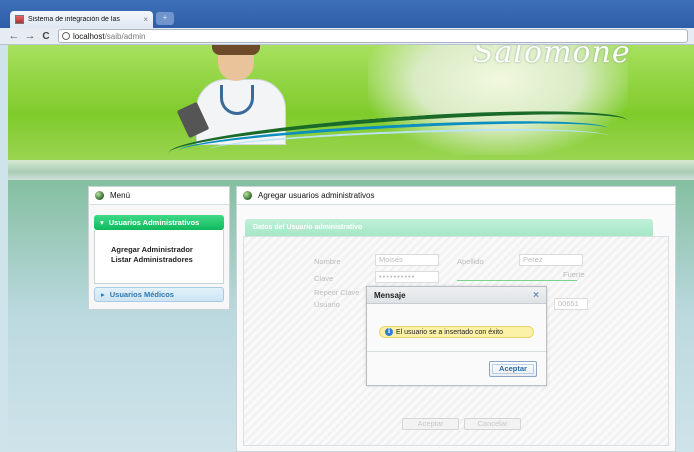  What do you see at coordinates (74, 19) in the screenshot?
I see `tab-title: Sistema de integración de las` at bounding box center [74, 19].